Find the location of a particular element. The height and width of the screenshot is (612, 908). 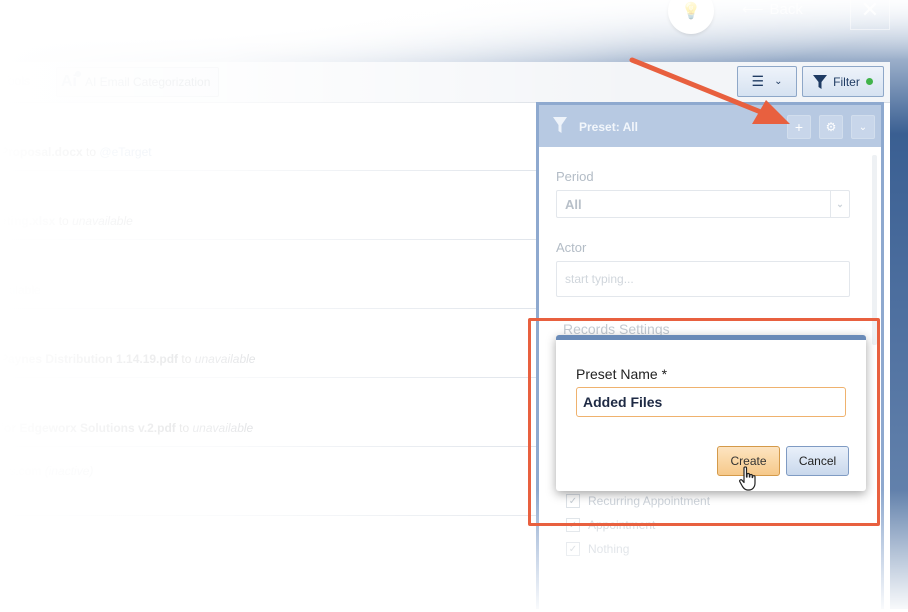

list-item: Proposal.docx to @eTarget is located at coordinates (269, 136).